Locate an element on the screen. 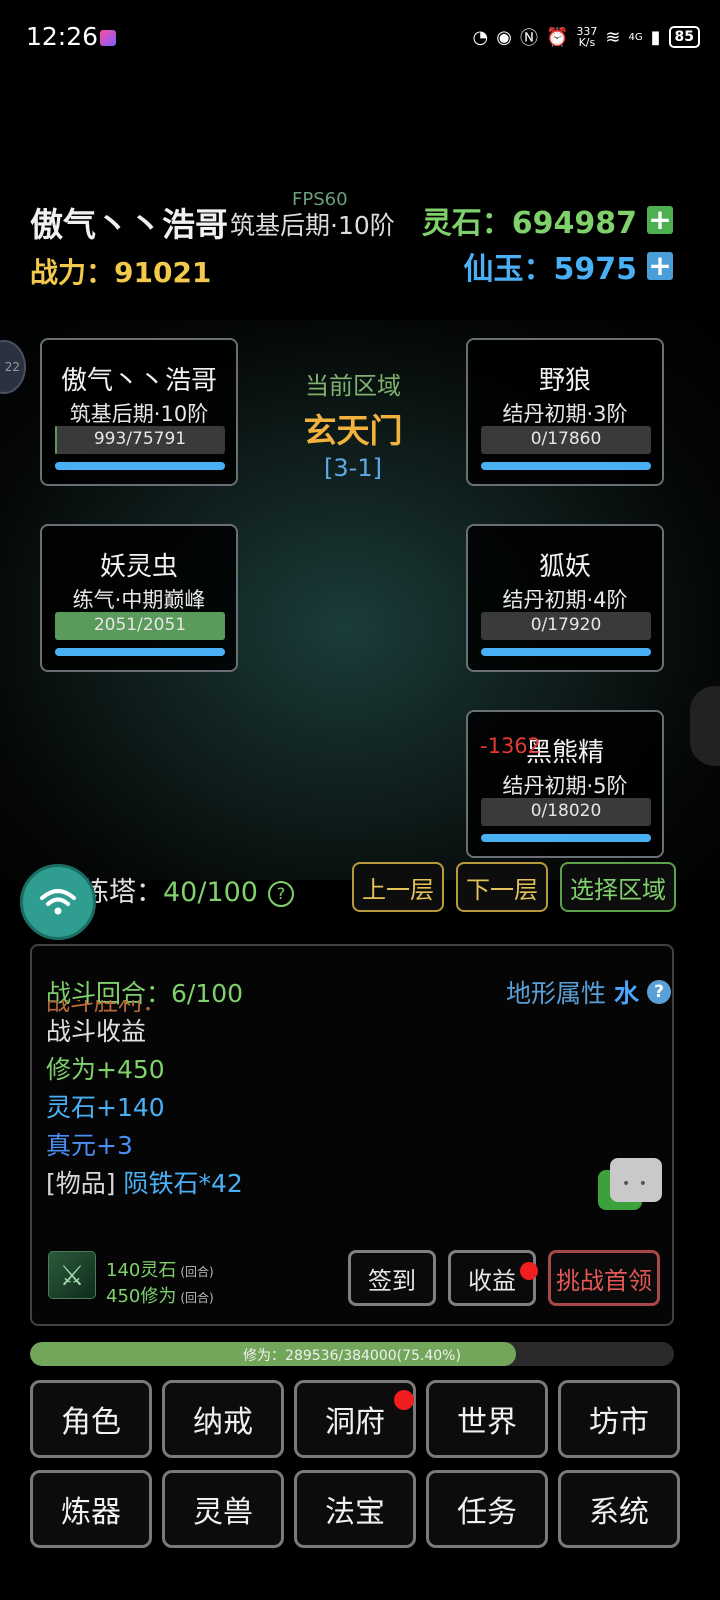  status-icons: ◔ ◉ Ⓝ ⏰ 337 K/s ≋ 4G ▮ 85 is located at coordinates (586, 37).